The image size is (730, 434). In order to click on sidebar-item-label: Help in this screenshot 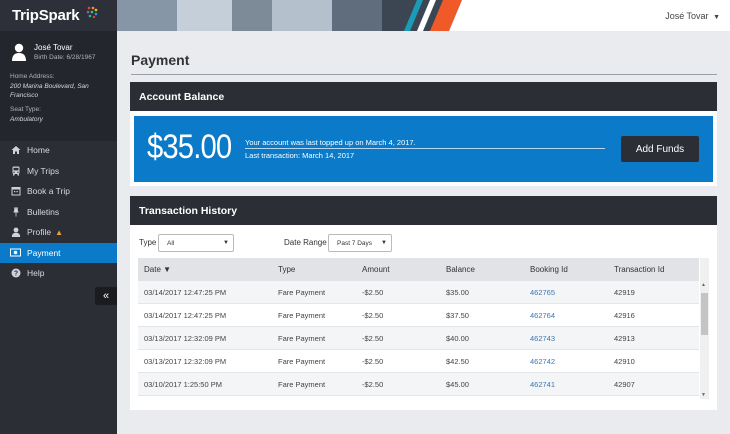, I will do `click(36, 273)`.